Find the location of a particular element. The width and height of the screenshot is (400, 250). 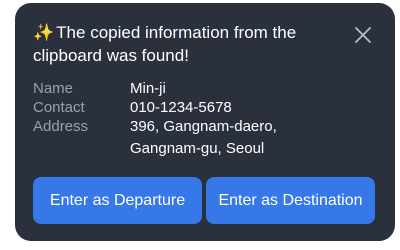

enter-as-destination-button: Enter as Destination is located at coordinates (290, 200).